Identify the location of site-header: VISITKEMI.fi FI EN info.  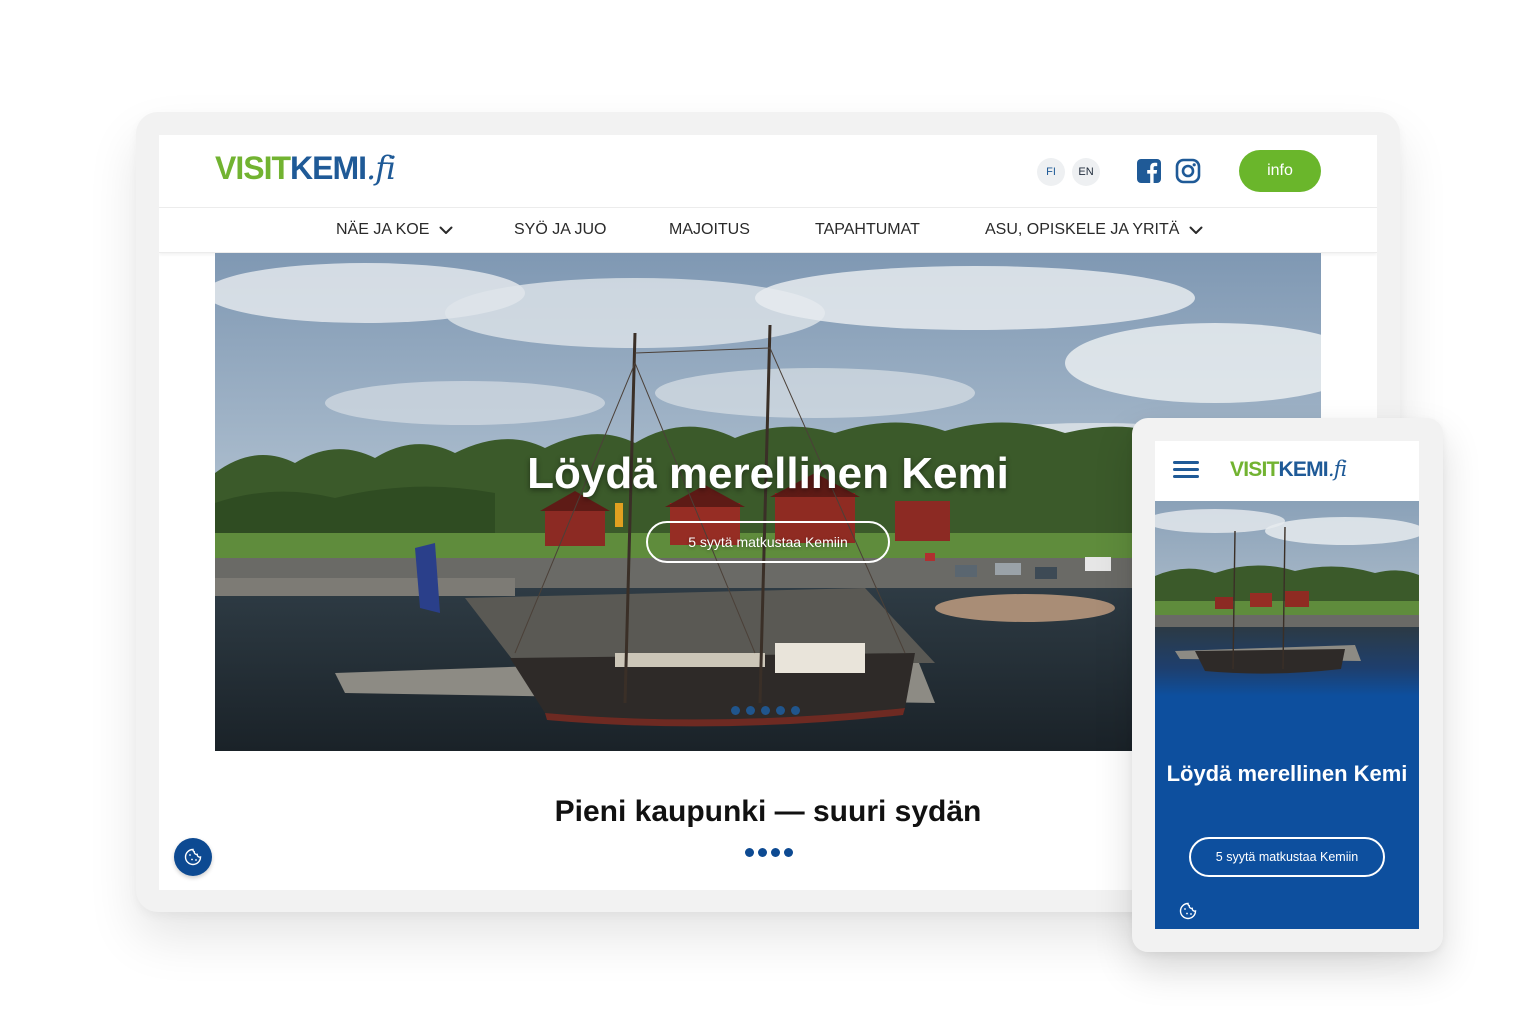
(768, 171).